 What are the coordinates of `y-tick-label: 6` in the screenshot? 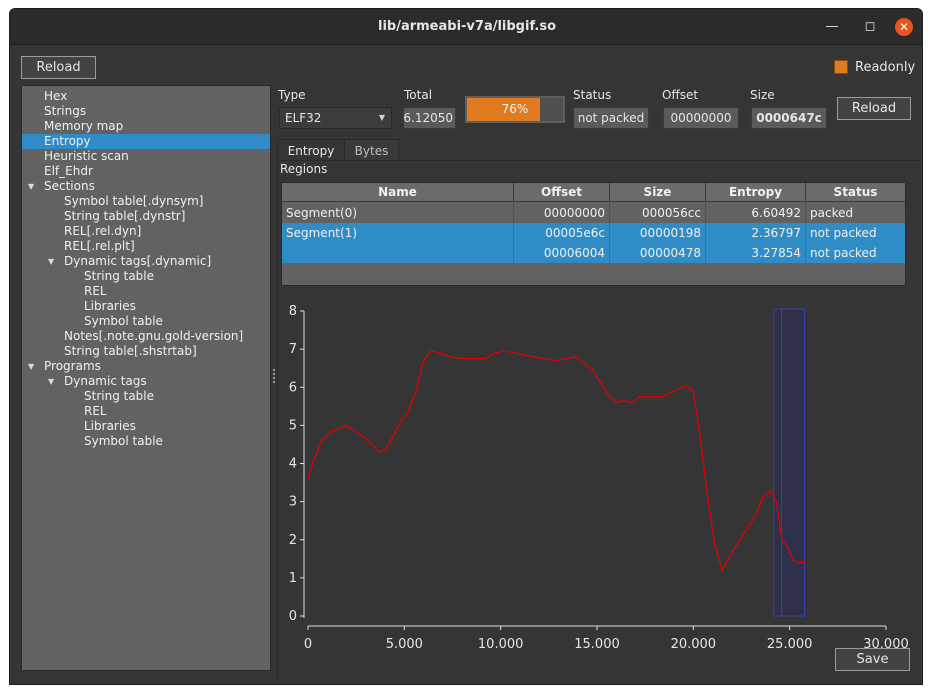 It's located at (293, 387).